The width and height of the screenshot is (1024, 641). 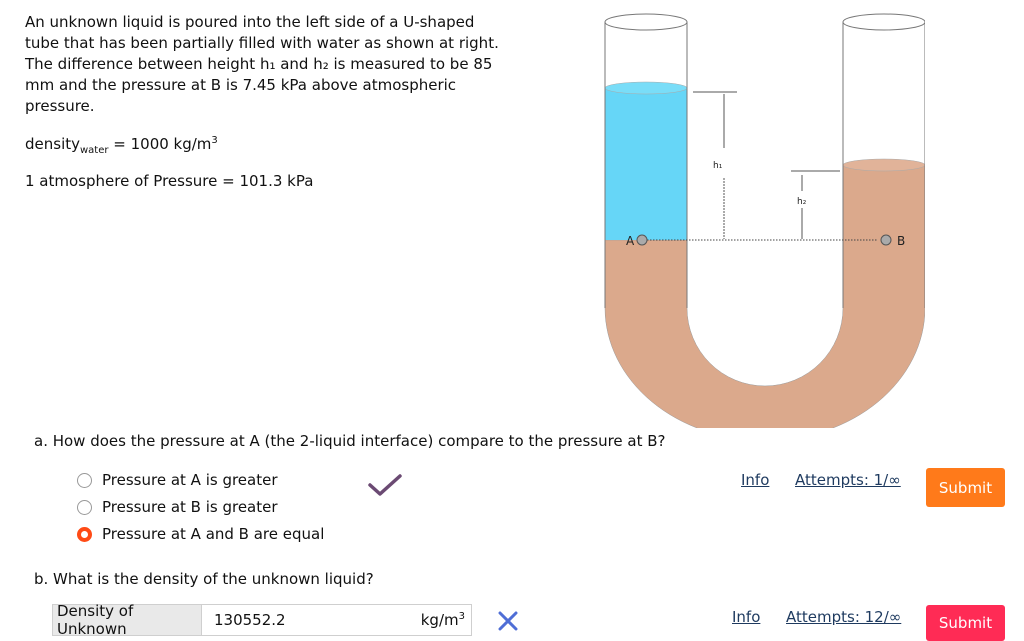 What do you see at coordinates (84, 534) in the screenshot?
I see `radio-button-selected` at bounding box center [84, 534].